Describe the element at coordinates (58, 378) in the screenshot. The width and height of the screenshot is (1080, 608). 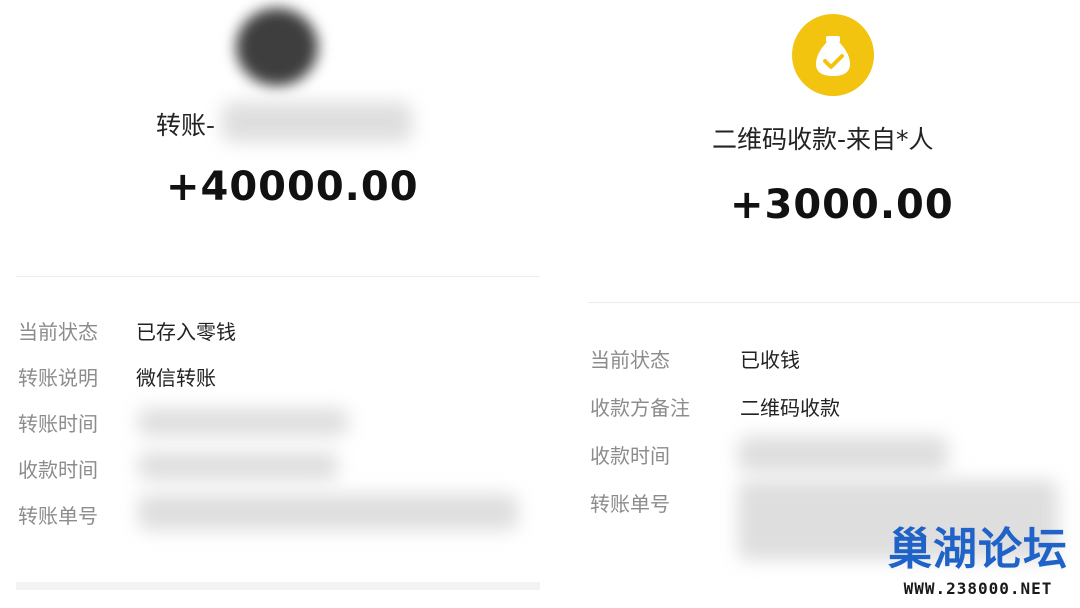
I see `row-label-note: 转账说明` at that location.